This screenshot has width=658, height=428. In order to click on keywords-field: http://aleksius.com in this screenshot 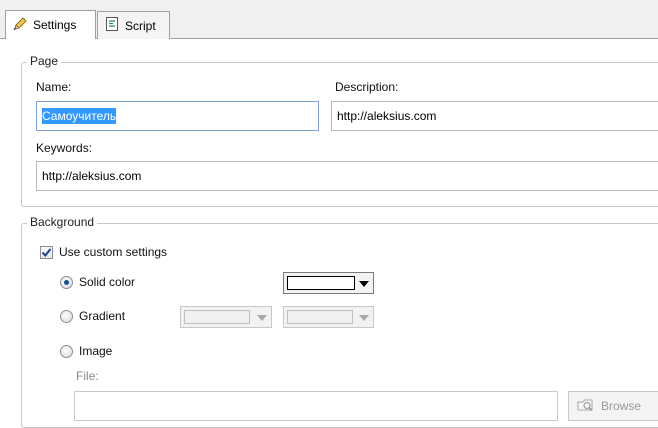, I will do `click(347, 176)`.